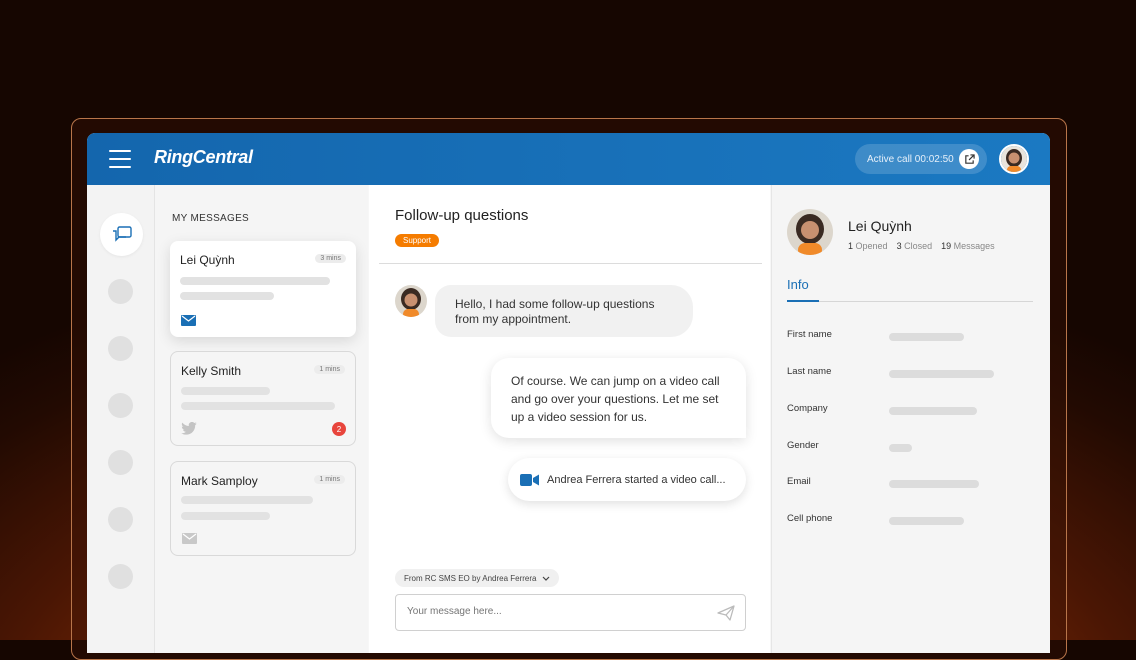 The width and height of the screenshot is (1136, 660). I want to click on closed-label: Closed, so click(918, 246).